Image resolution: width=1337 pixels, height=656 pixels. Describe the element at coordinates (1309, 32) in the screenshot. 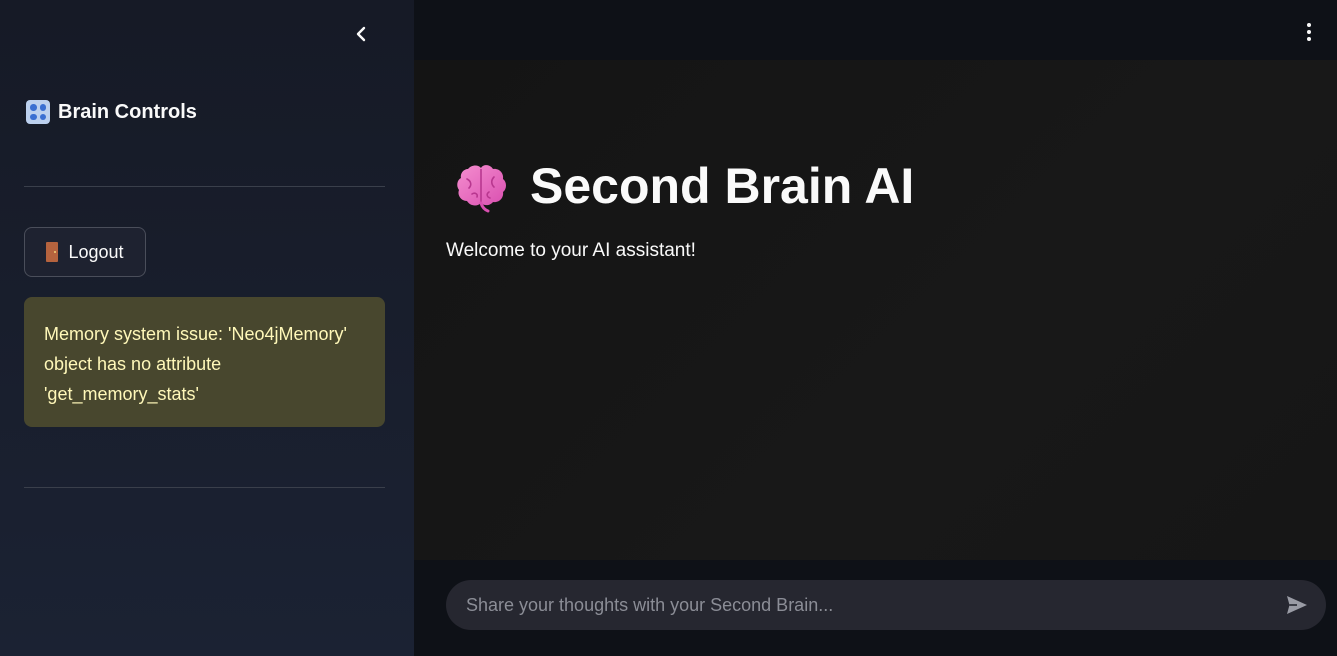

I see `main-menu-button` at that location.